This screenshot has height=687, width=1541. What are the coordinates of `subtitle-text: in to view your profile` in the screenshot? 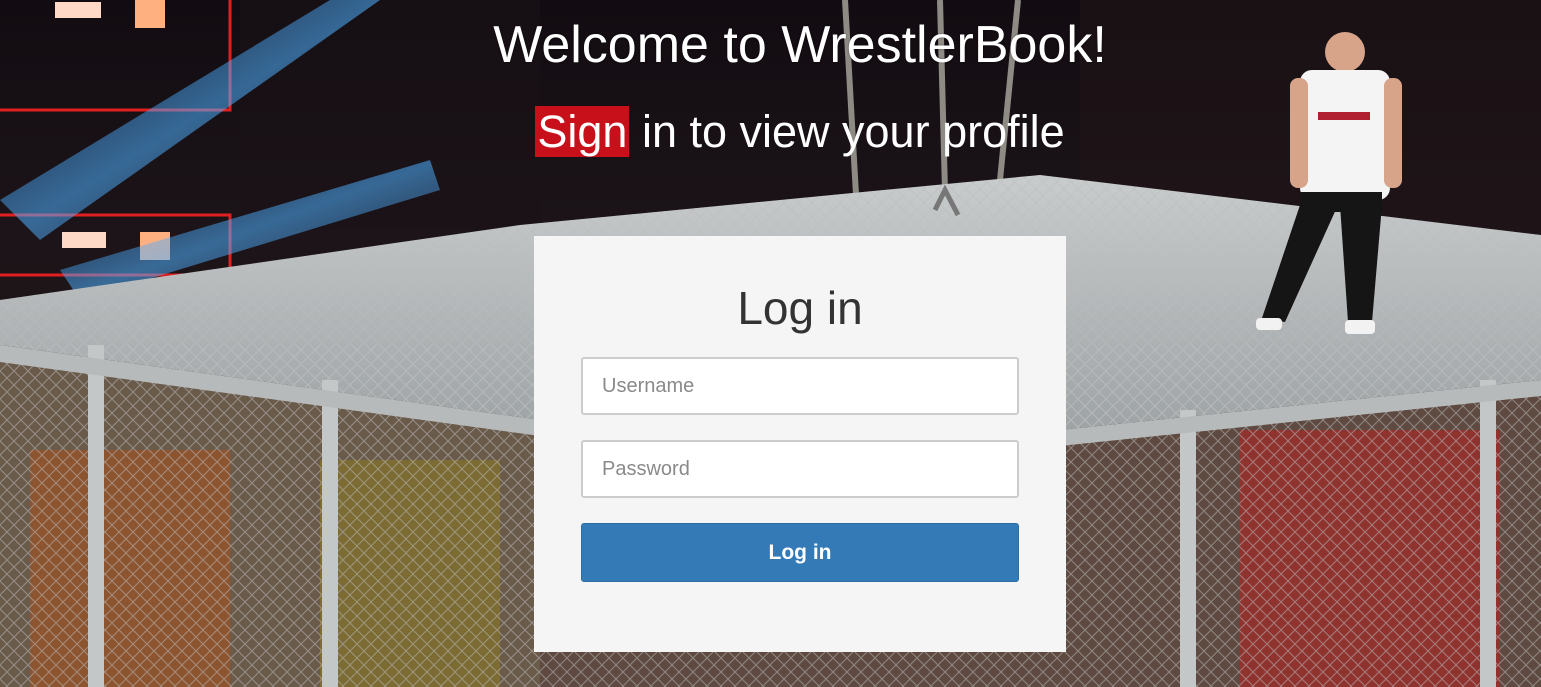 It's located at (847, 131).